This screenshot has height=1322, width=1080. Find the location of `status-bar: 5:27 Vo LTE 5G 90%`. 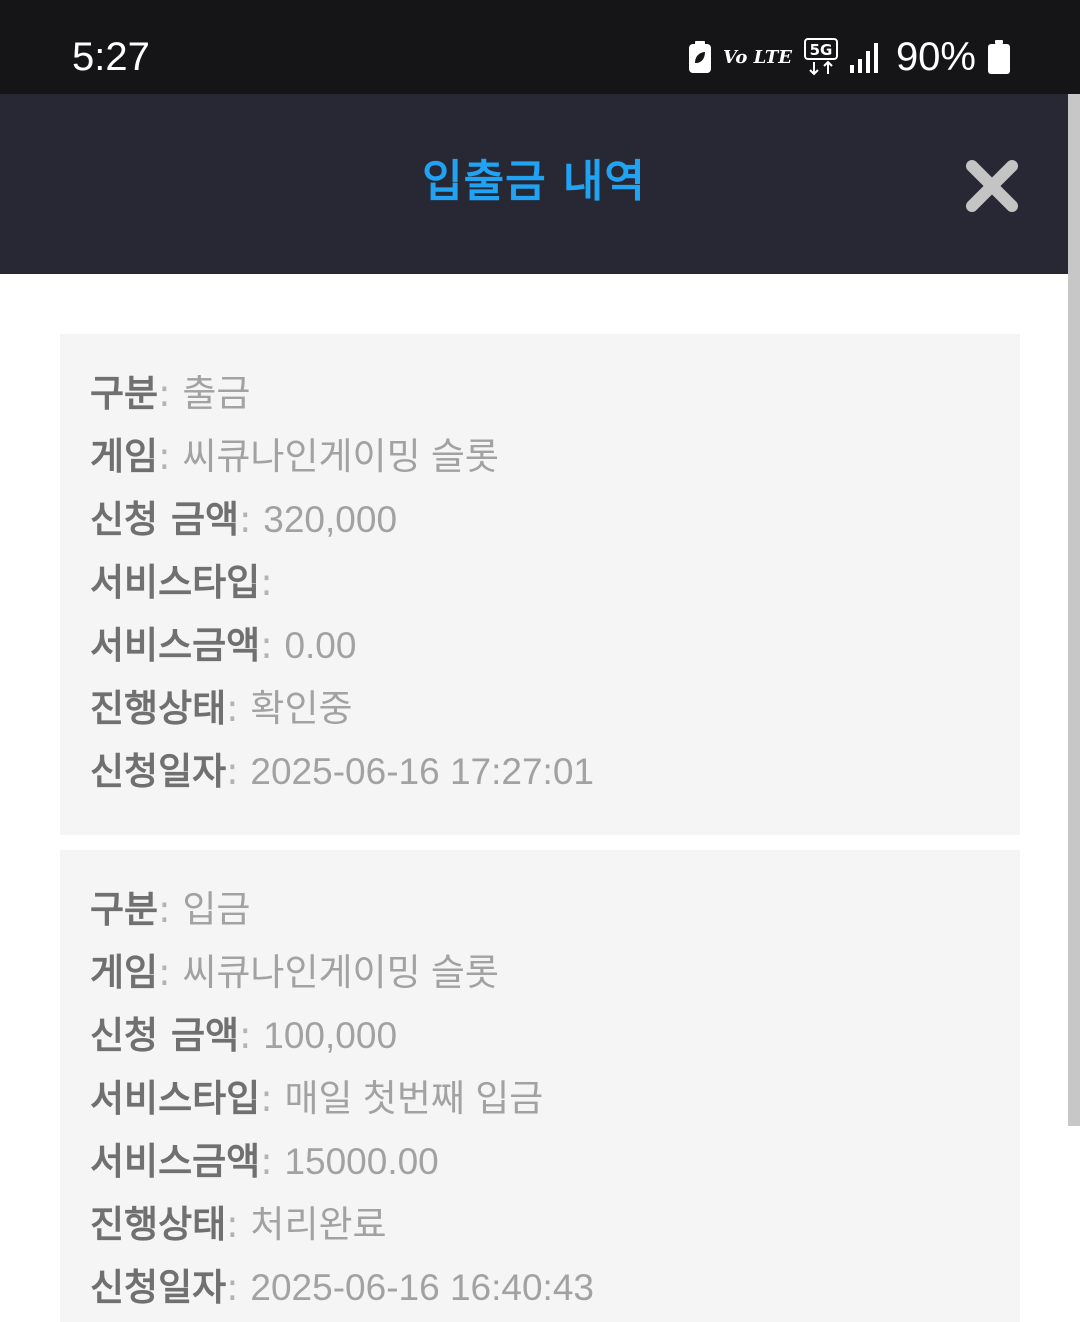

status-bar: 5:27 Vo LTE 5G 90% is located at coordinates (540, 47).